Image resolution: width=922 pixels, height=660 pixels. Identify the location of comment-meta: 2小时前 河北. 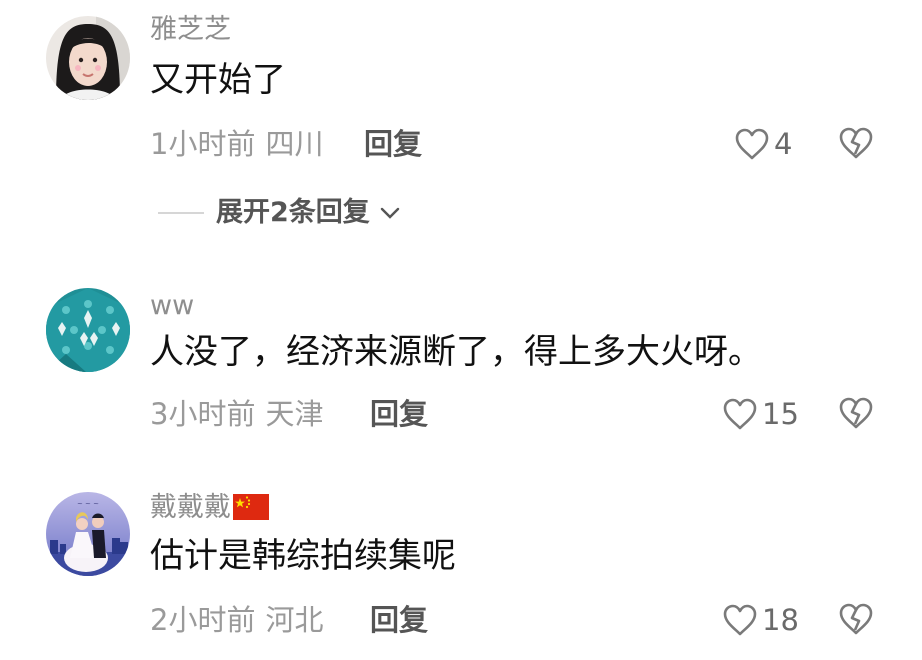
(236, 620).